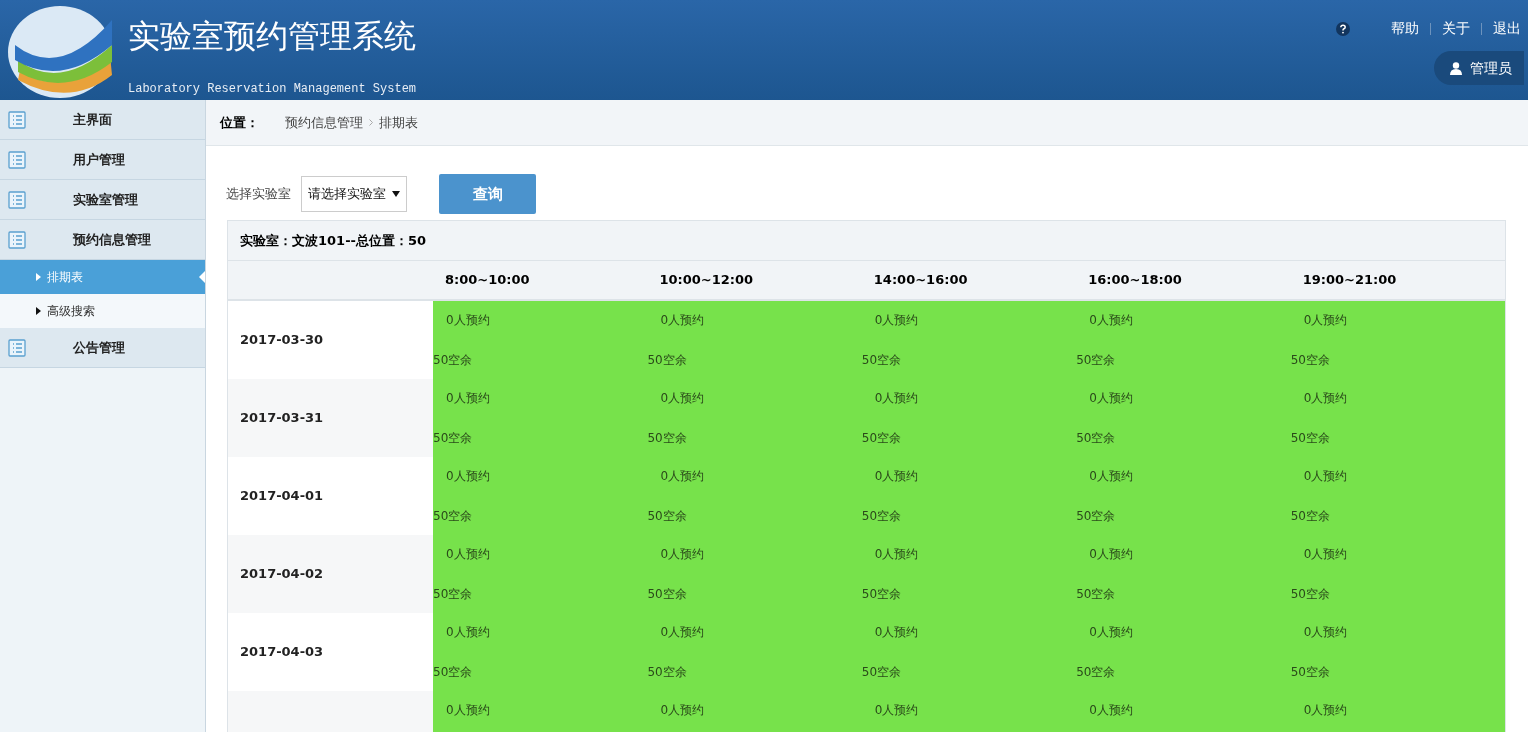  I want to click on breadcrumb-link: 预约信息管理, so click(324, 122).